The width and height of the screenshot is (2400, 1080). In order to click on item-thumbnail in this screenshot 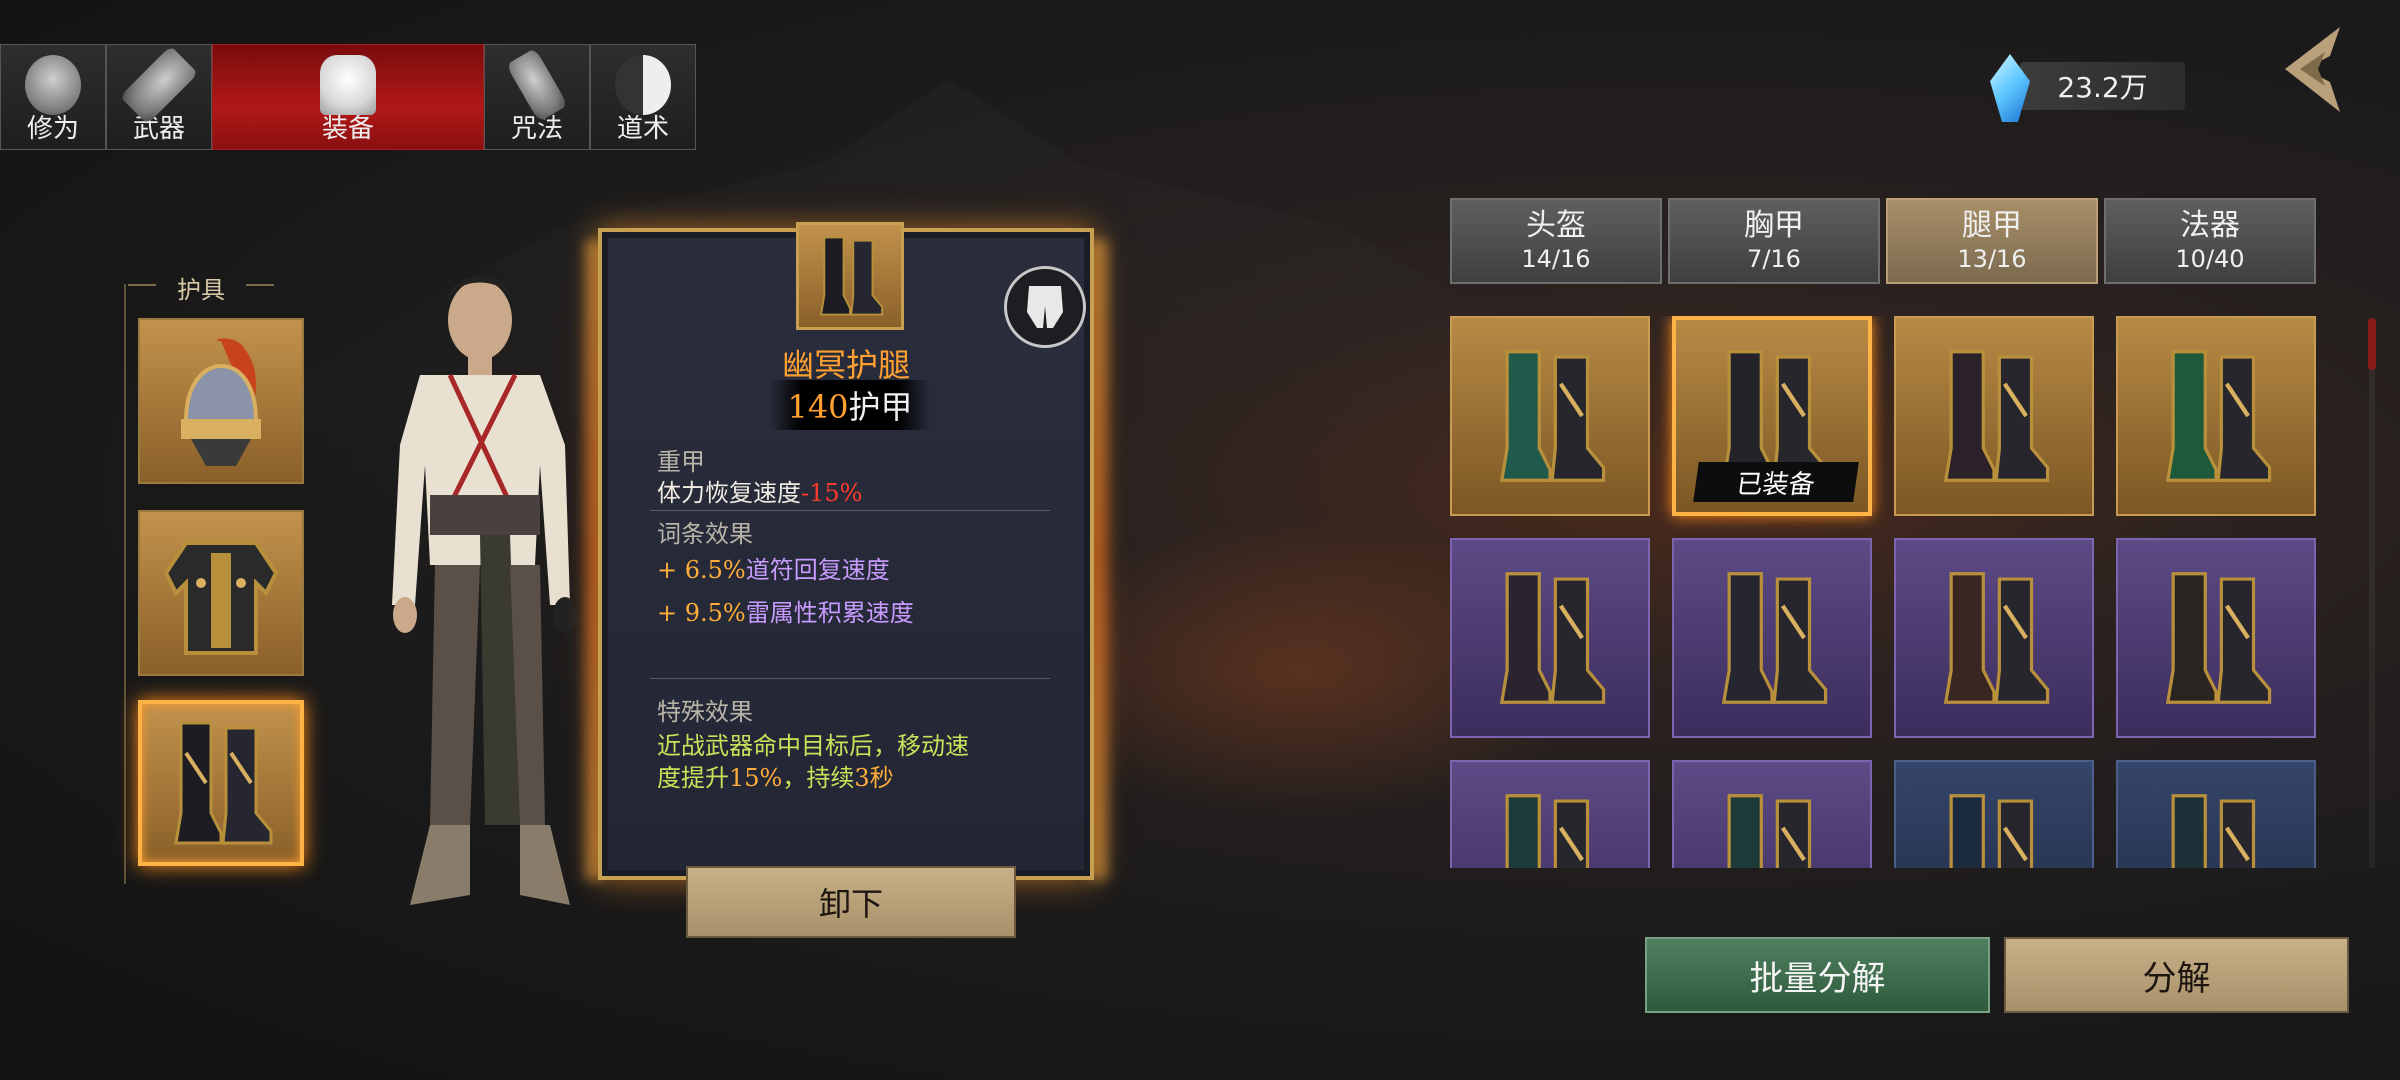, I will do `click(850, 276)`.